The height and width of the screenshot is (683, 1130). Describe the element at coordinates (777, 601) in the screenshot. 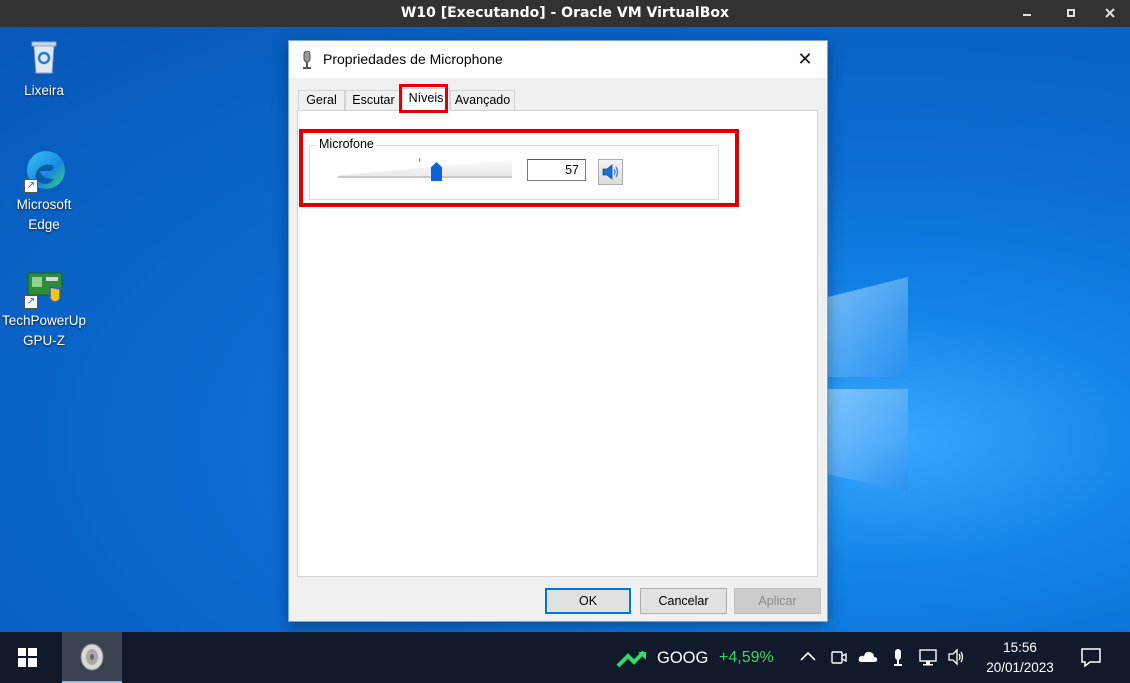

I see `apply-button: Aplicar` at that location.